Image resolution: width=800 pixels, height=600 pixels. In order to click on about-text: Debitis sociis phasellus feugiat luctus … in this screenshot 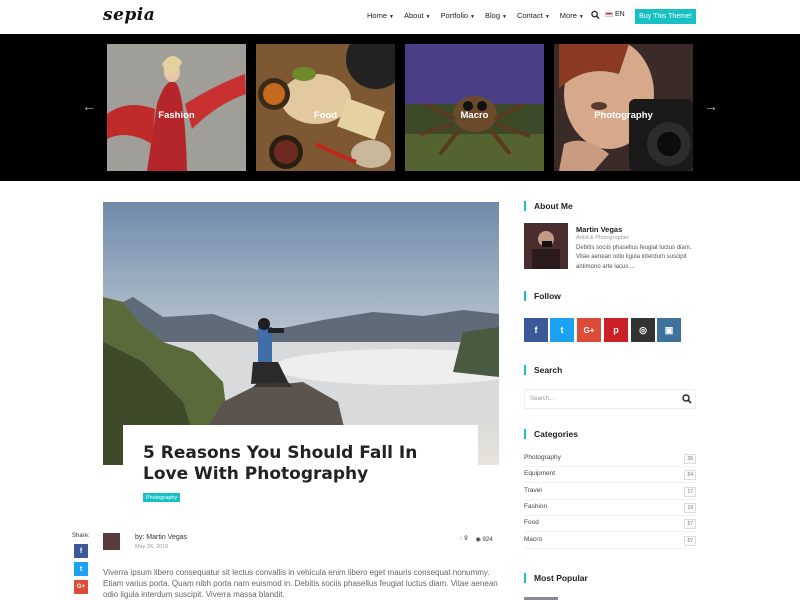, I will do `click(634, 257)`.